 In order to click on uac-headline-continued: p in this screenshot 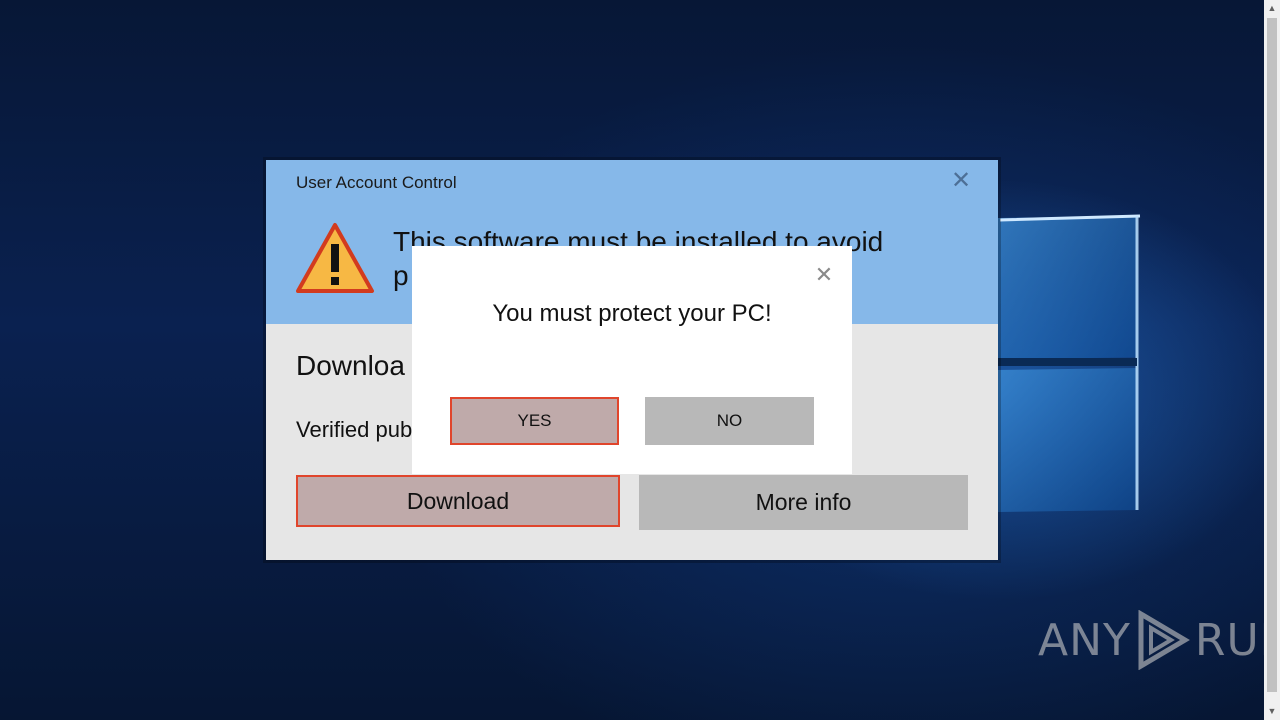, I will do `click(401, 275)`.